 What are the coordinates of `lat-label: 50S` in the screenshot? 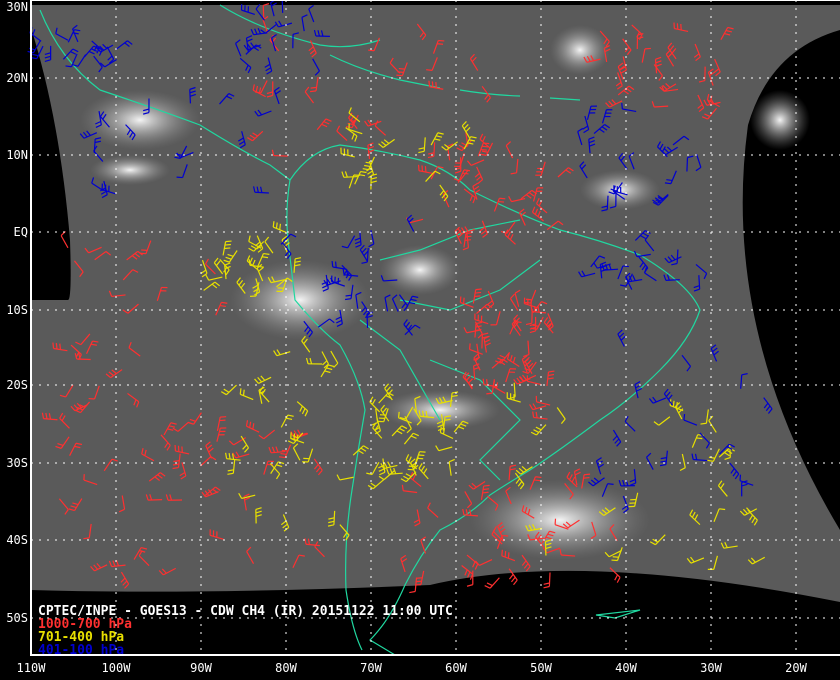 It's located at (17, 618).